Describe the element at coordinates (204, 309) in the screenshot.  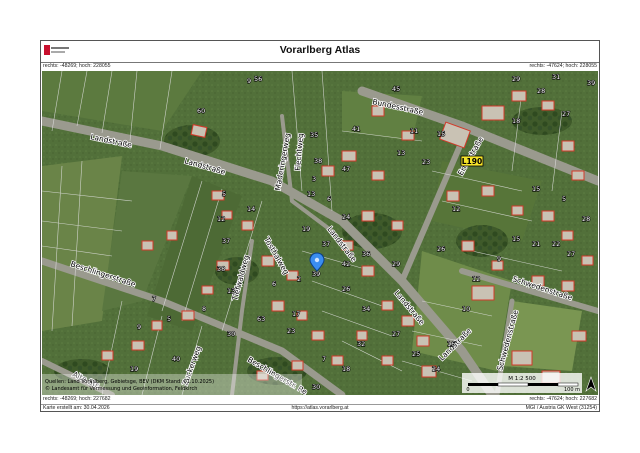
I see `house-number: 8` at that location.